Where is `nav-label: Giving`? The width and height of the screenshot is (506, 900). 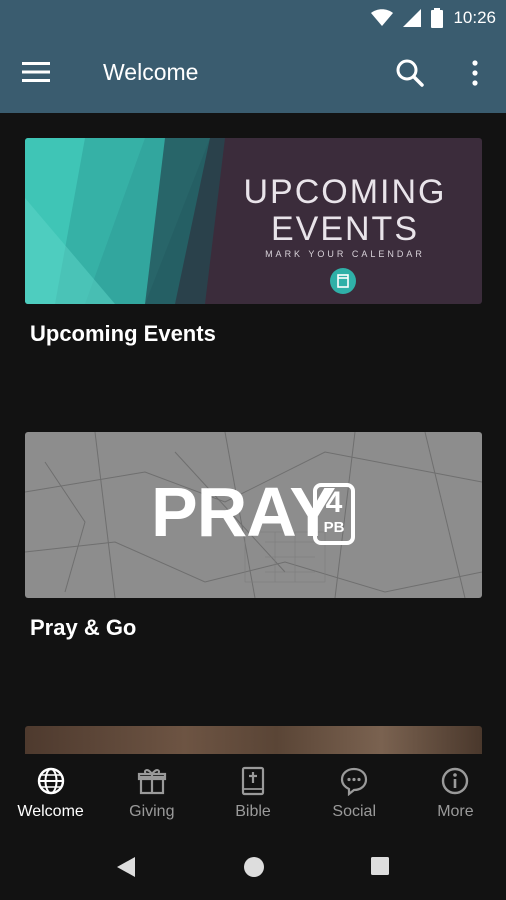
nav-label: Giving is located at coordinates (152, 811).